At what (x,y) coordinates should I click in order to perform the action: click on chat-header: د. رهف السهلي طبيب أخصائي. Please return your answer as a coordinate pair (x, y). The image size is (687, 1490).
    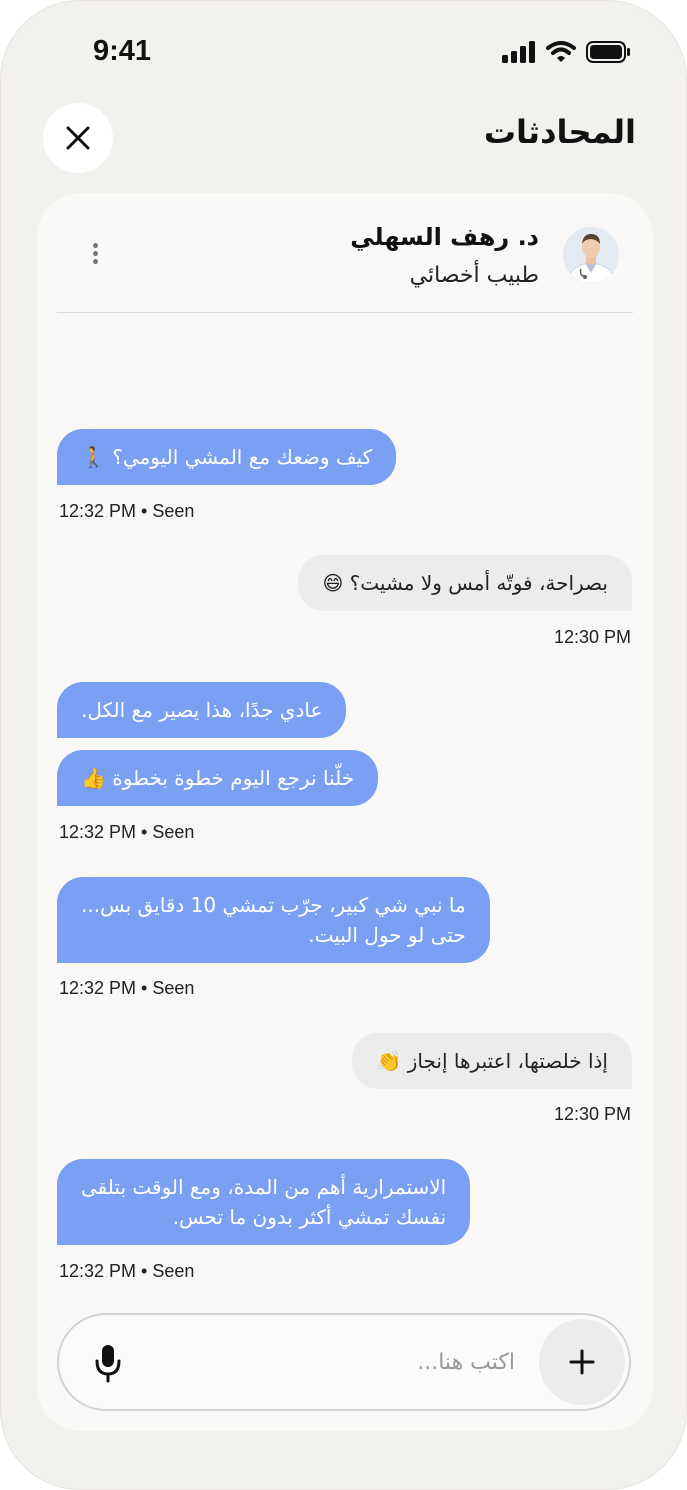
    Looking at the image, I should click on (345, 253).